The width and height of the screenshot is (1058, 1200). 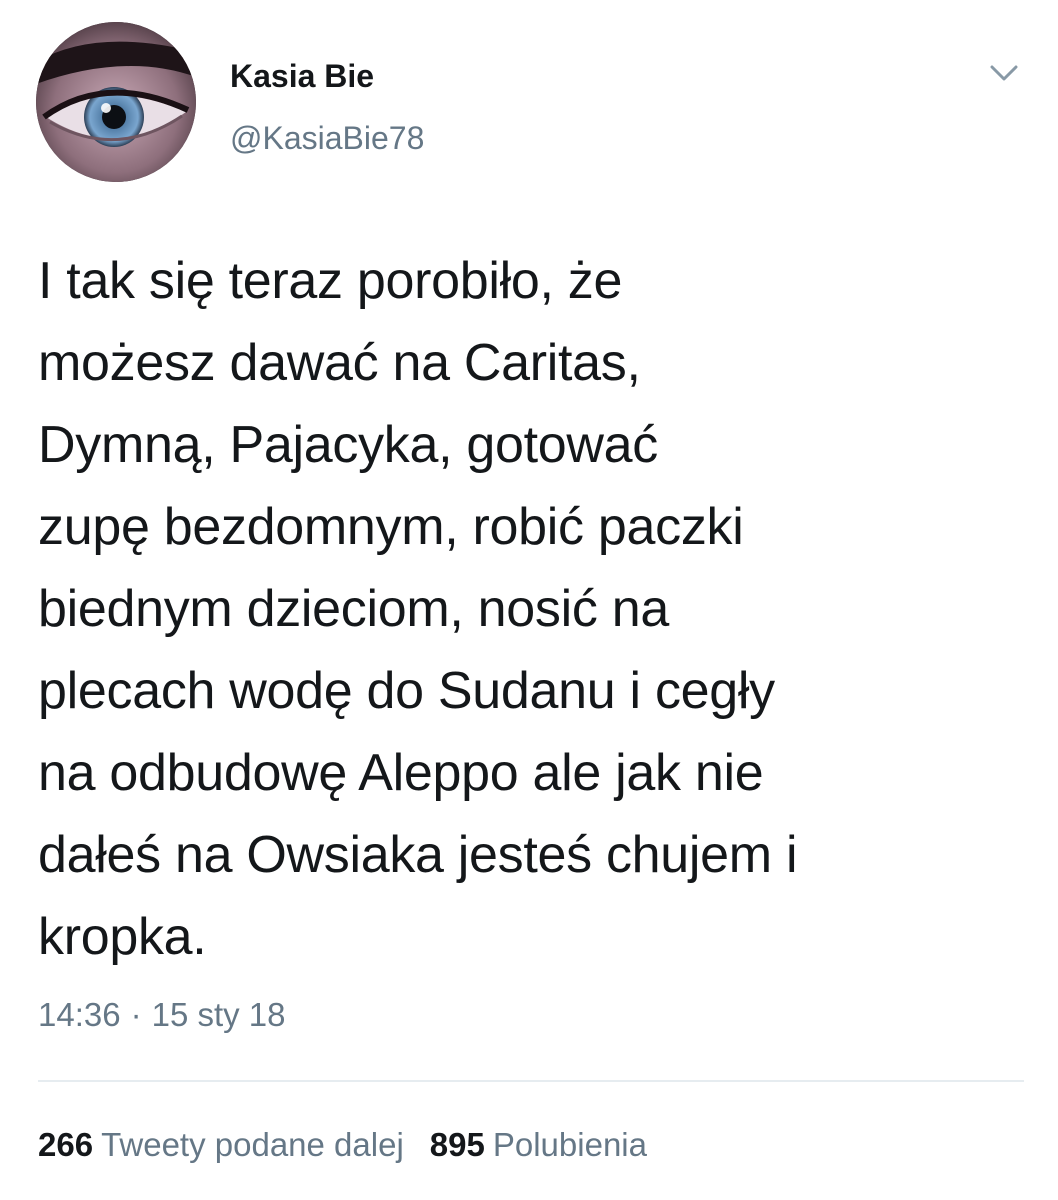 I want to click on retweets-label: Tweety podane dalej, so click(x=252, y=1144).